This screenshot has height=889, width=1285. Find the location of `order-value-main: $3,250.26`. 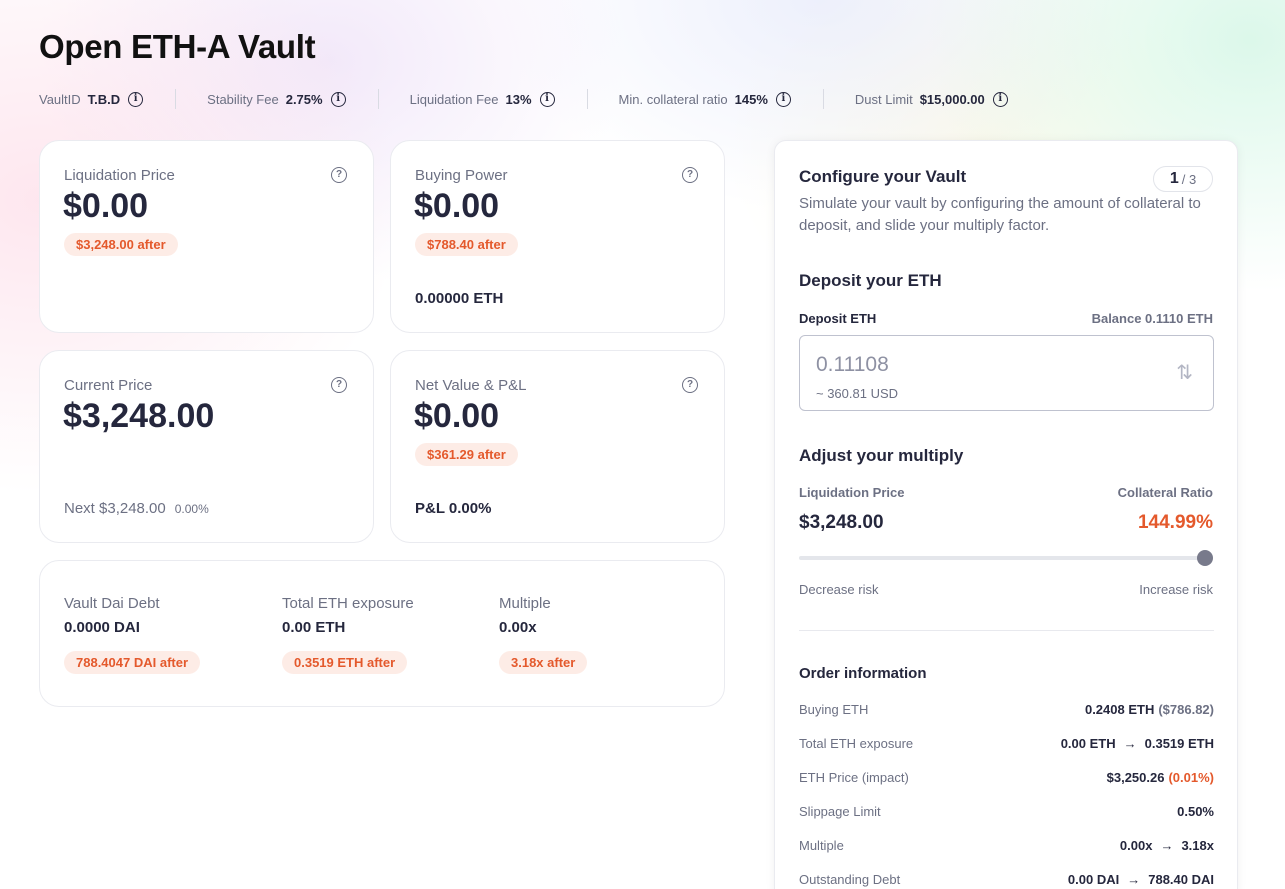

order-value-main: $3,250.26 is located at coordinates (1135, 777).